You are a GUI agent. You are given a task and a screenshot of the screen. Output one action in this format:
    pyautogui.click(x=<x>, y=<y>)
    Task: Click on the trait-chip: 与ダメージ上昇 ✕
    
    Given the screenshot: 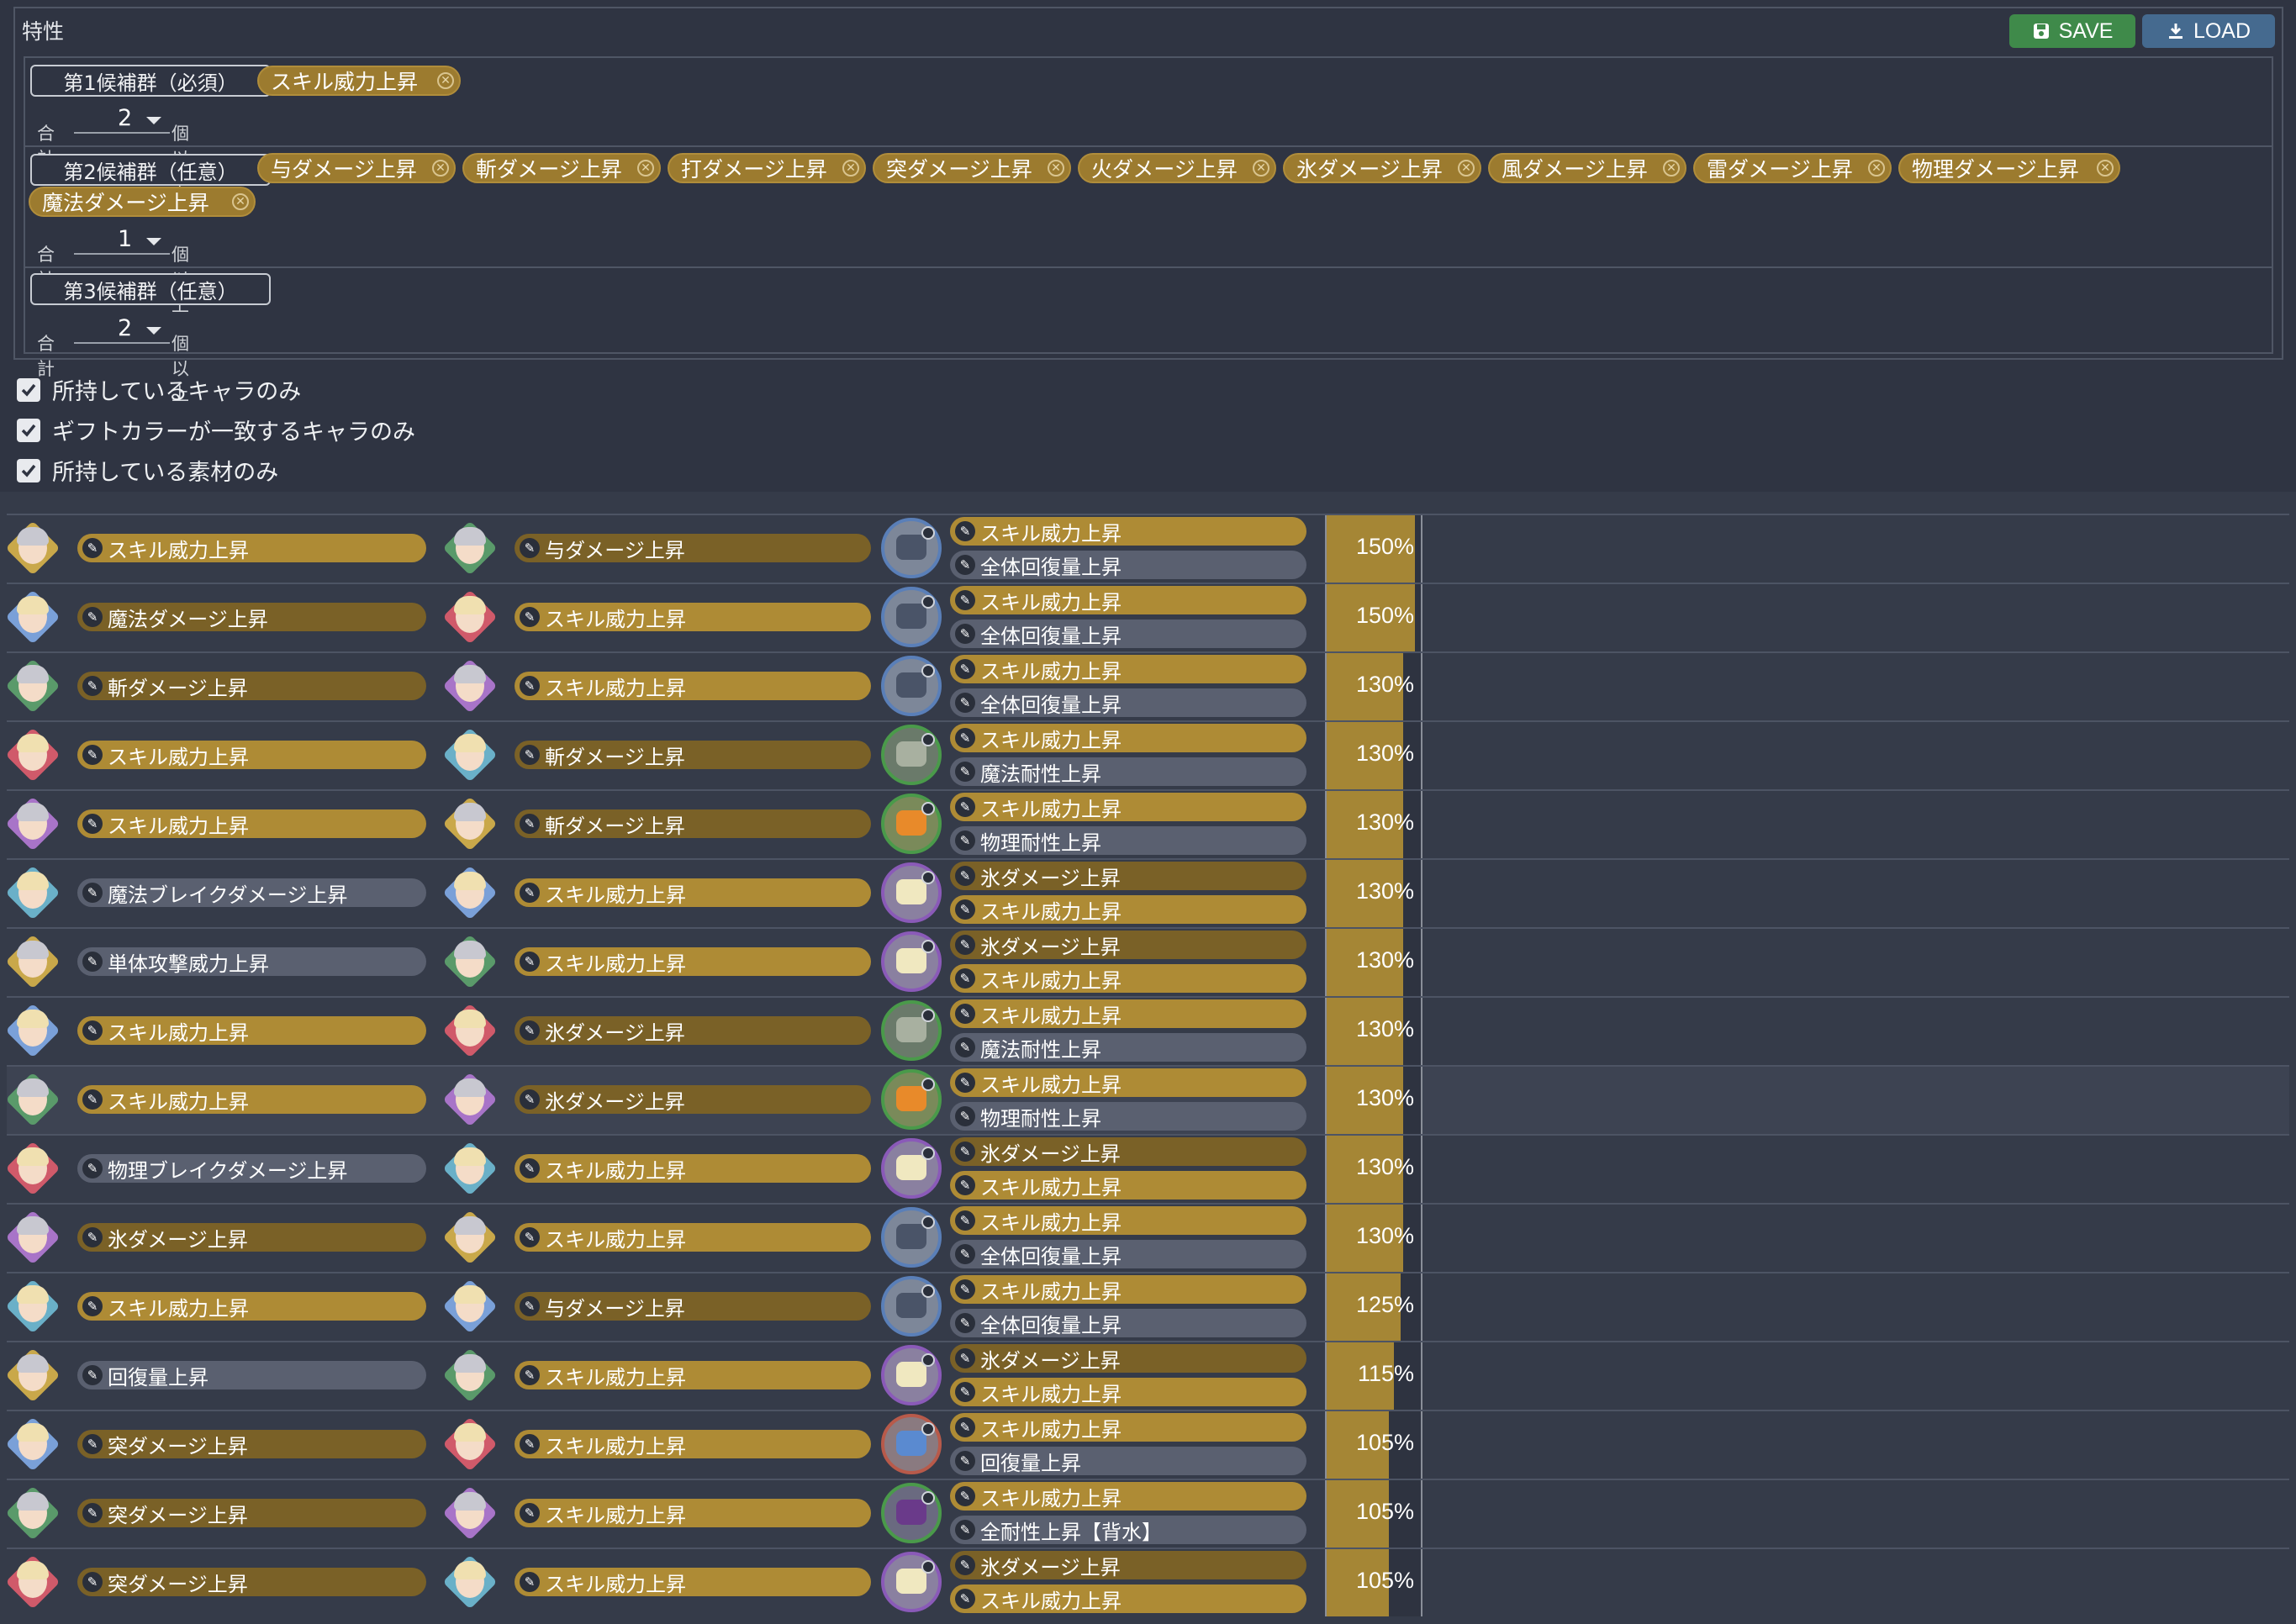 What is the action you would take?
    pyautogui.click(x=356, y=168)
    